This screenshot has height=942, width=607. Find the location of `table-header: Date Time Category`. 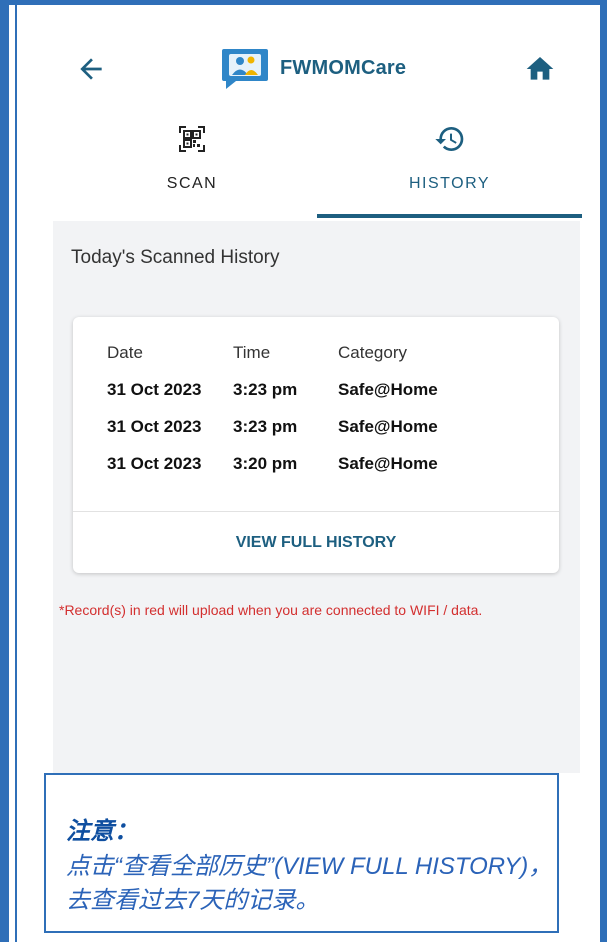

table-header: Date Time Category is located at coordinates (327, 355).